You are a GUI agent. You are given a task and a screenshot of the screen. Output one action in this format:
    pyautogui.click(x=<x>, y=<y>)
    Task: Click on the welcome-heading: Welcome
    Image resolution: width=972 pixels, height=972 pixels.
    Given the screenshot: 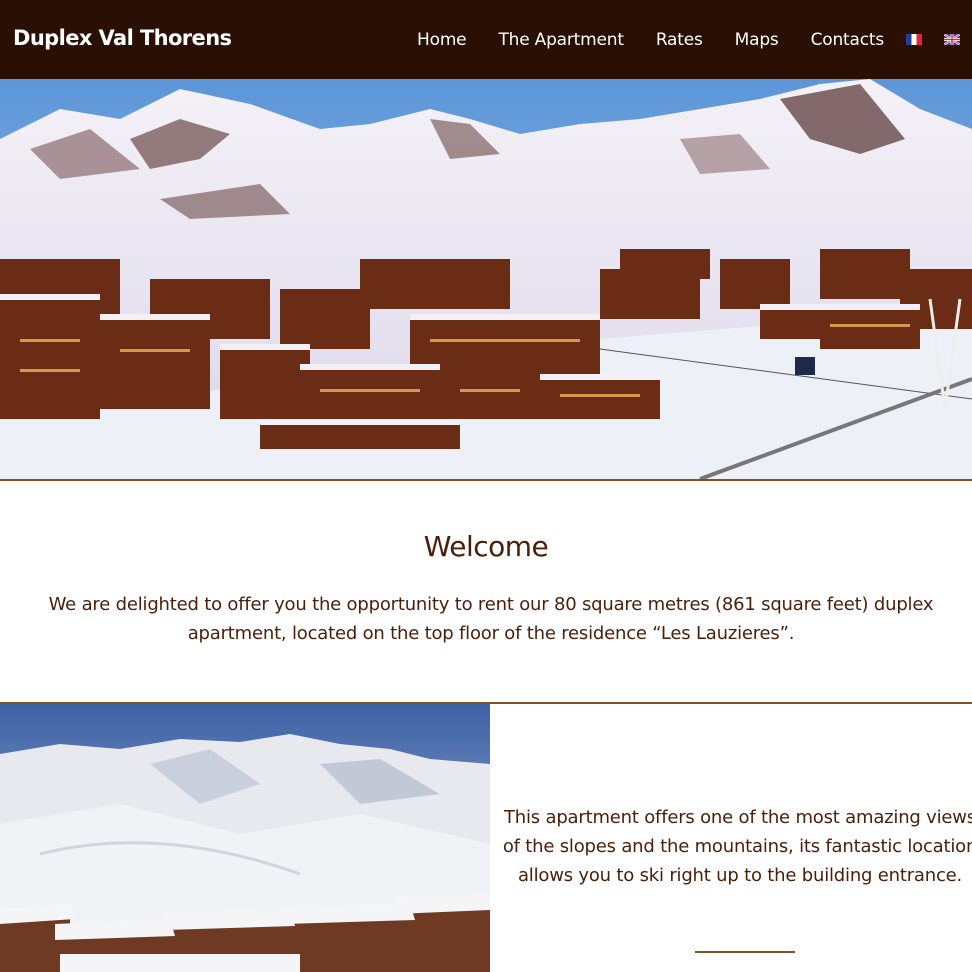 What is the action you would take?
    pyautogui.click(x=486, y=546)
    